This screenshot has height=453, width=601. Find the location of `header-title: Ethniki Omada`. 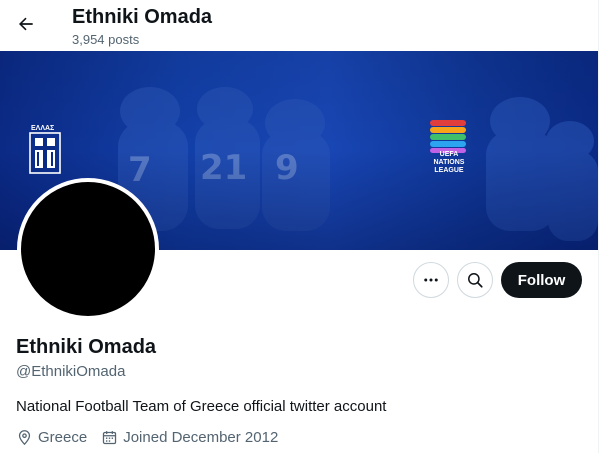

header-title: Ethniki Omada is located at coordinates (142, 17).